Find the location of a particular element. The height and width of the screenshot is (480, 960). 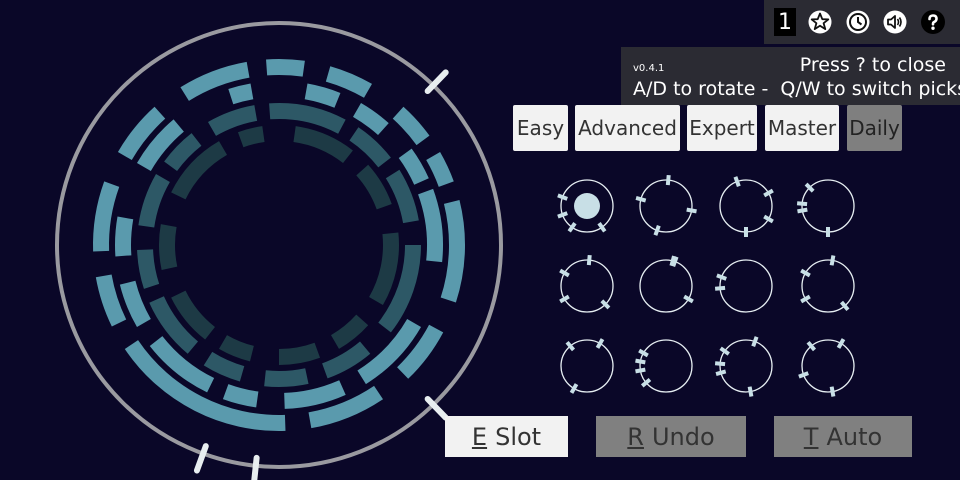

pick-grid is located at coordinates (706, 285).